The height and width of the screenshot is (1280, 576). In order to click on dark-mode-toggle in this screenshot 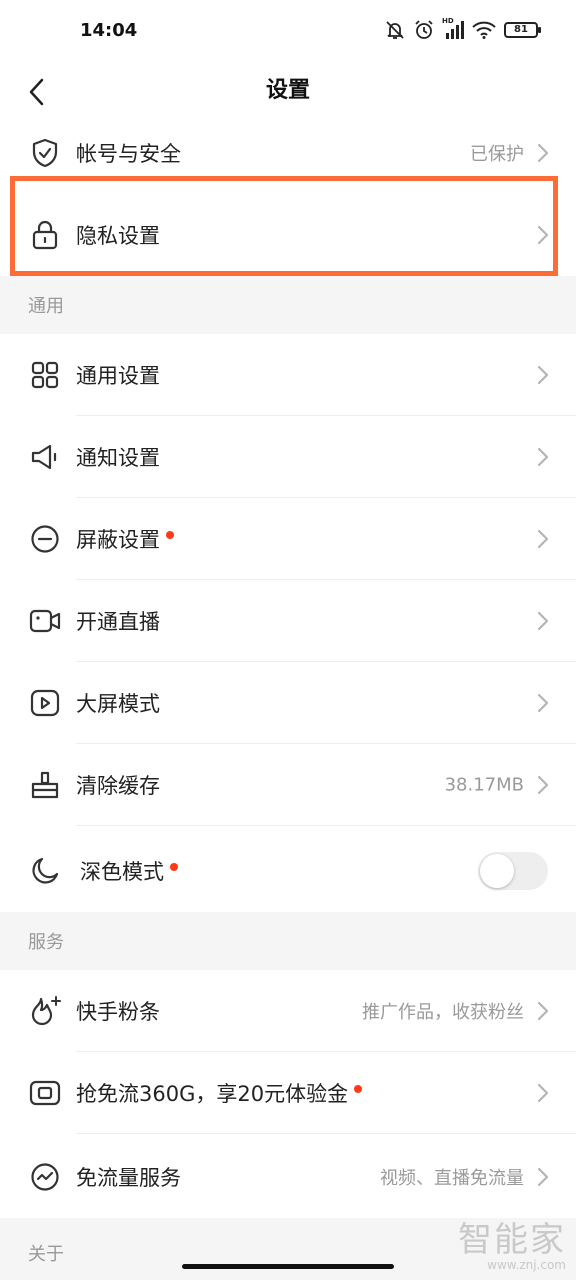, I will do `click(513, 871)`.